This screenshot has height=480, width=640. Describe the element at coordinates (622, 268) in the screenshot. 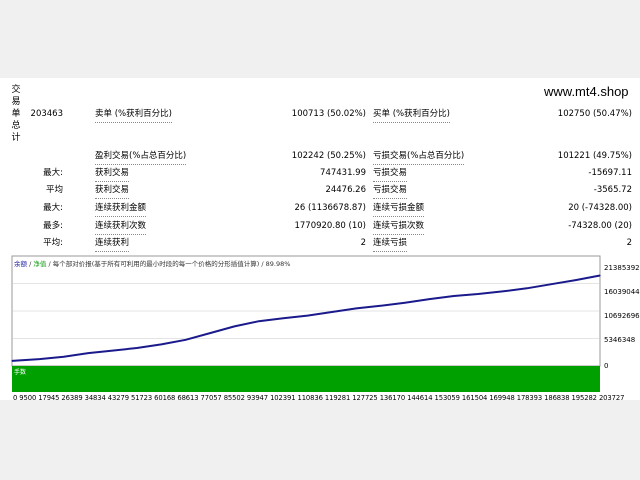

I see `y-tick-label: 21385392` at that location.